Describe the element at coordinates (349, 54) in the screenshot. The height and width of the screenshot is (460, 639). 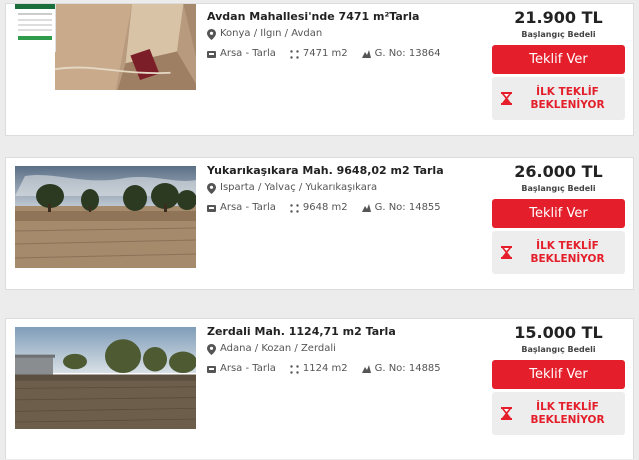
I see `listing-meta: Arsa - Tarla 7471 m2 G. No: 13864` at that location.